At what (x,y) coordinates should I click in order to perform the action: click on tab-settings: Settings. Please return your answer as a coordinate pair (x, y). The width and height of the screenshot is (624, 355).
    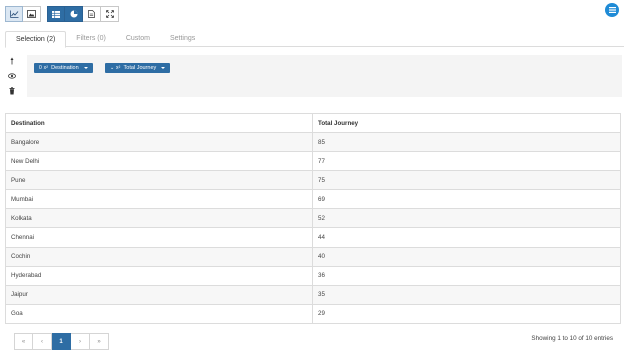
    Looking at the image, I should click on (182, 39).